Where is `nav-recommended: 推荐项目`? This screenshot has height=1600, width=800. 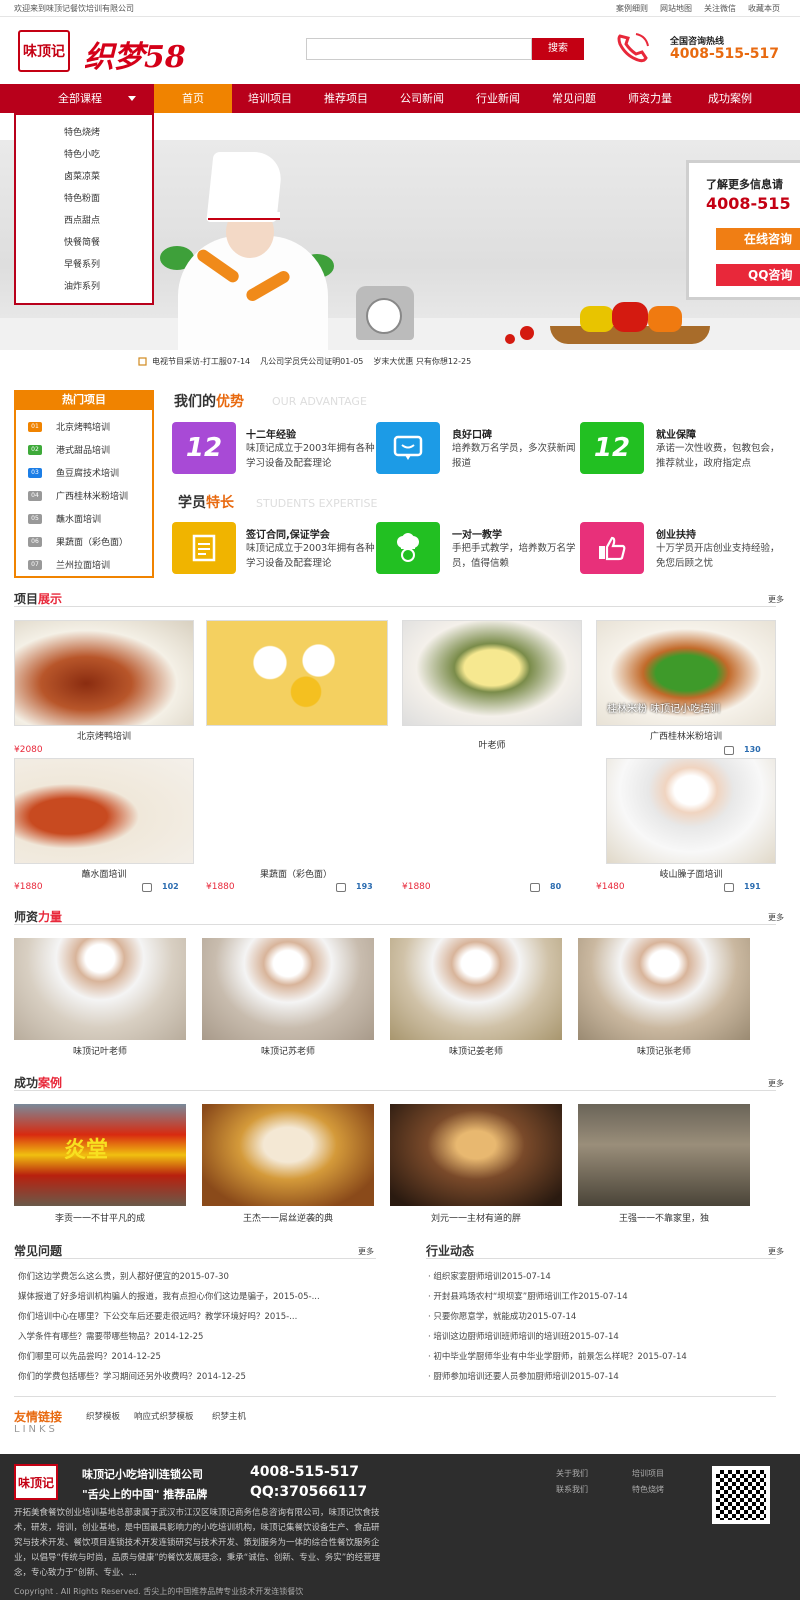 nav-recommended: 推荐项目 is located at coordinates (346, 98).